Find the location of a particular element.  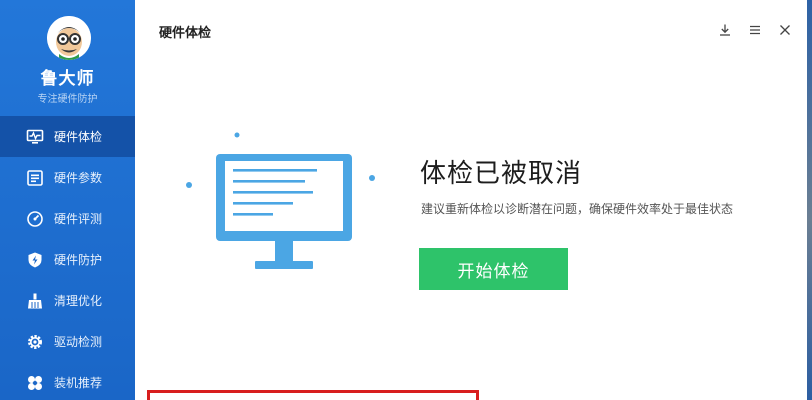

hardware-params-icon is located at coordinates (35, 178).